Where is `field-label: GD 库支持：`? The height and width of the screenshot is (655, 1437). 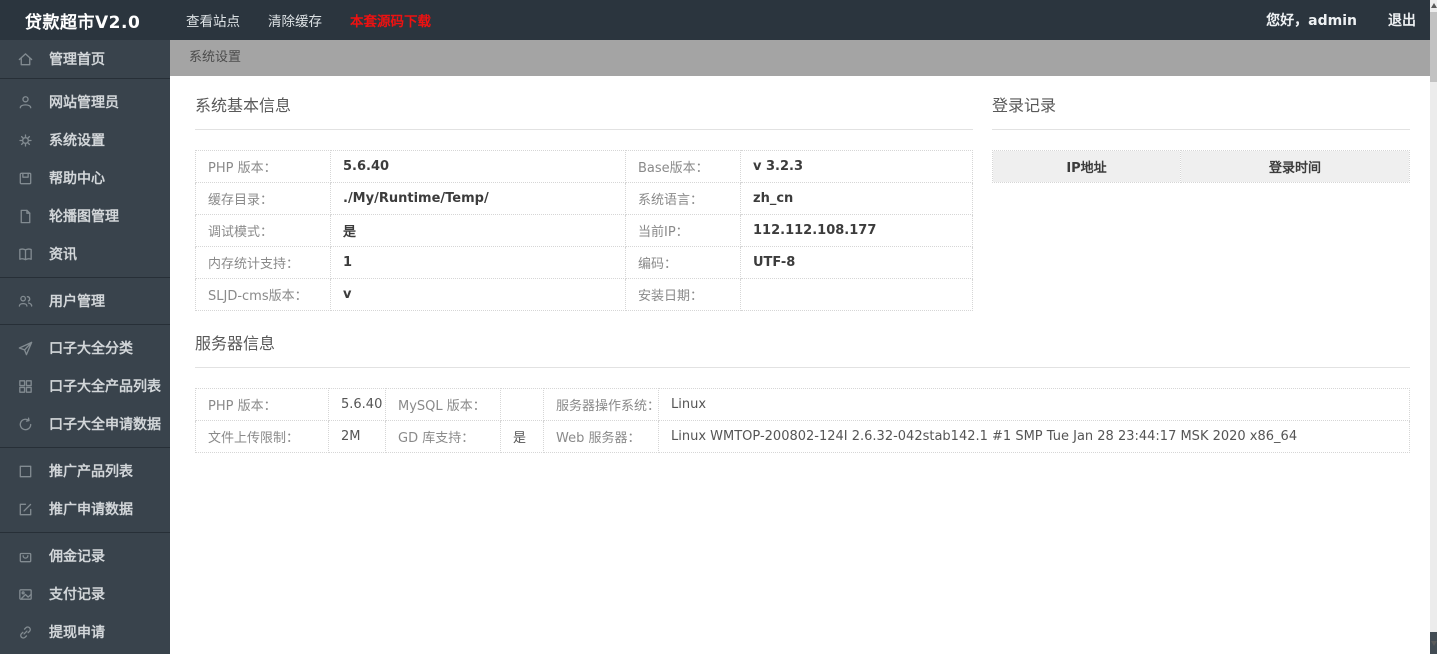 field-label: GD 库支持： is located at coordinates (443, 436).